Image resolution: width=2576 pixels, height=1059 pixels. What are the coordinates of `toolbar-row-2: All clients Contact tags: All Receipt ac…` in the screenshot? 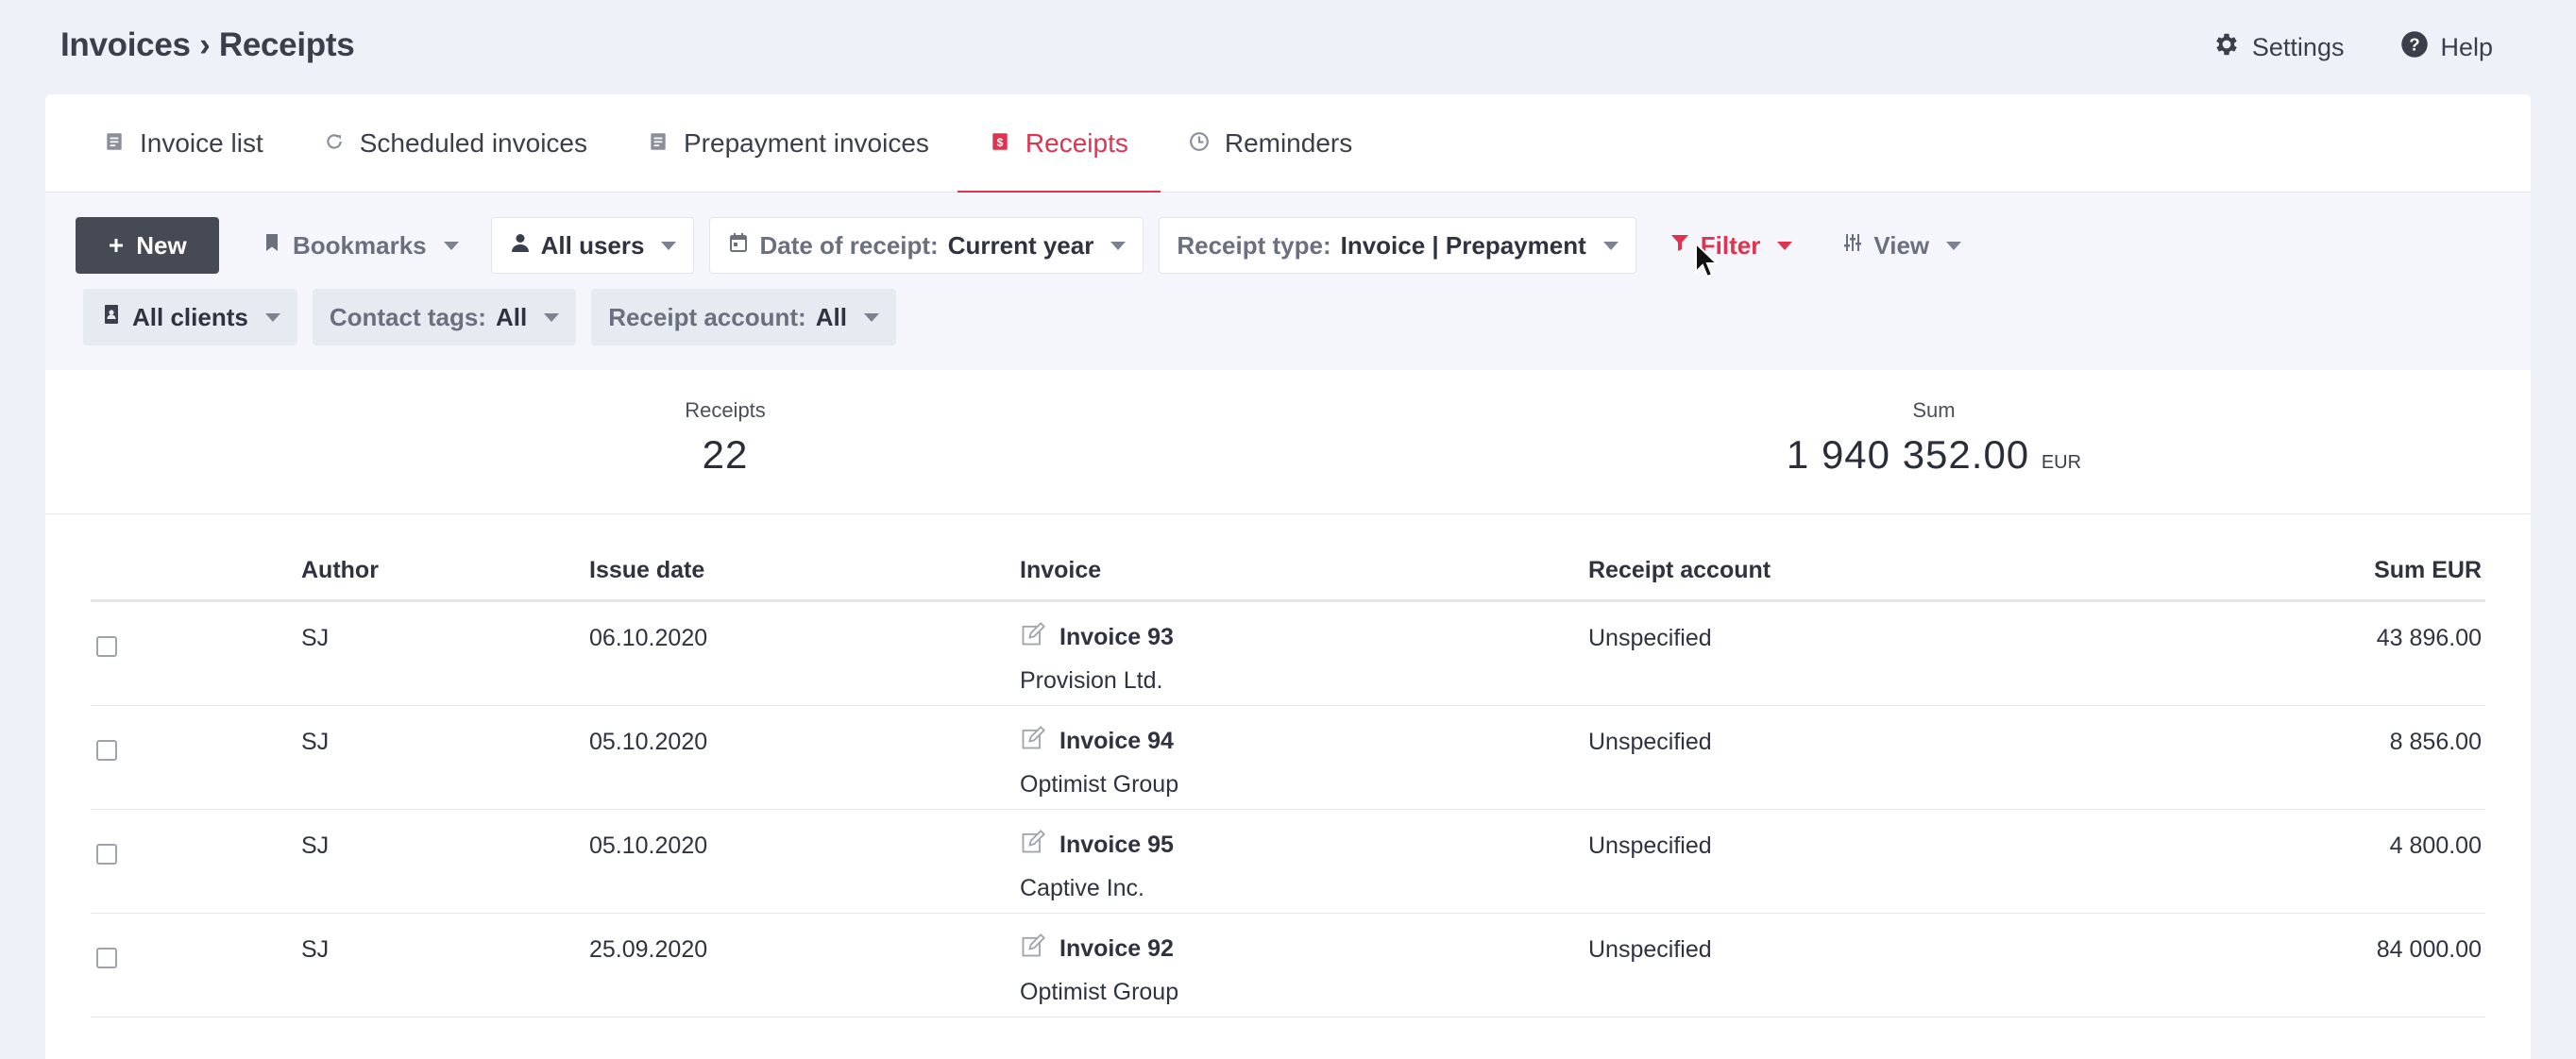 It's located at (497, 317).